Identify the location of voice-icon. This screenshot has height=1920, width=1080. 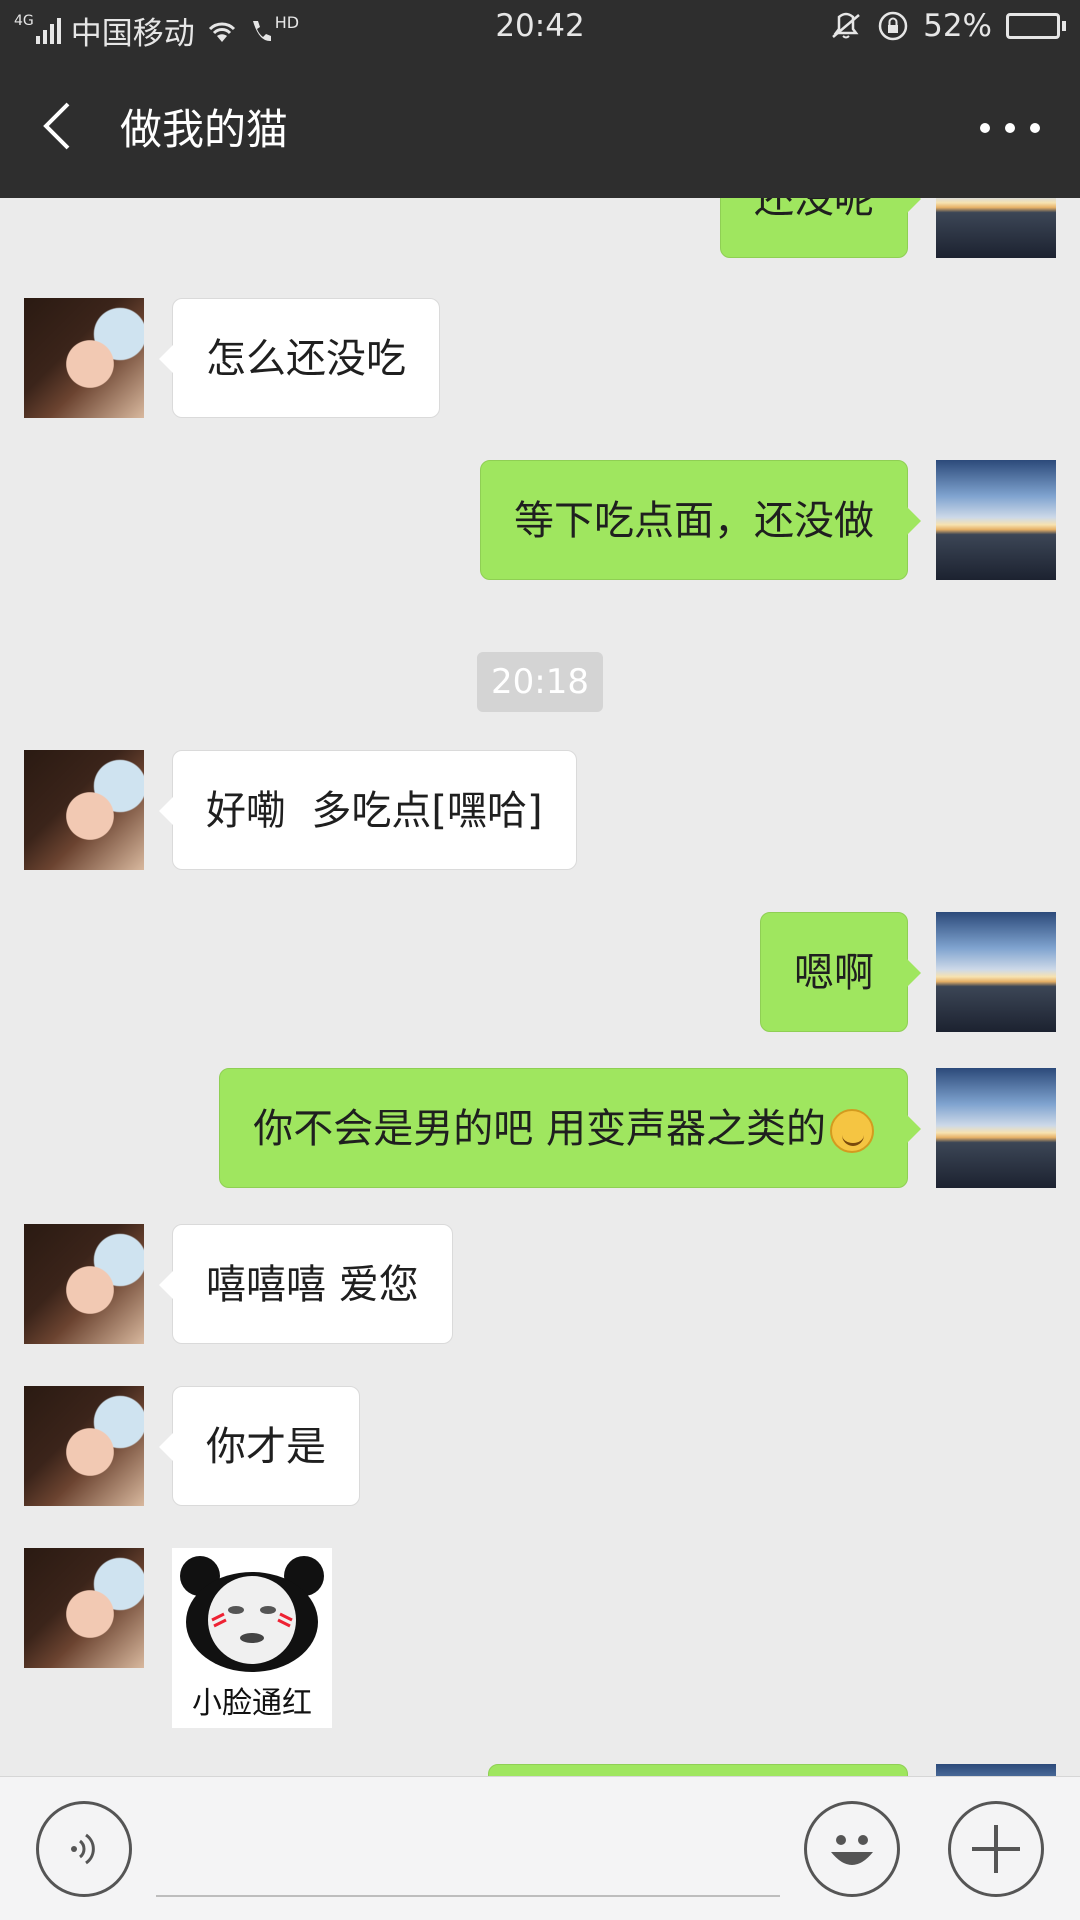
(83, 1849).